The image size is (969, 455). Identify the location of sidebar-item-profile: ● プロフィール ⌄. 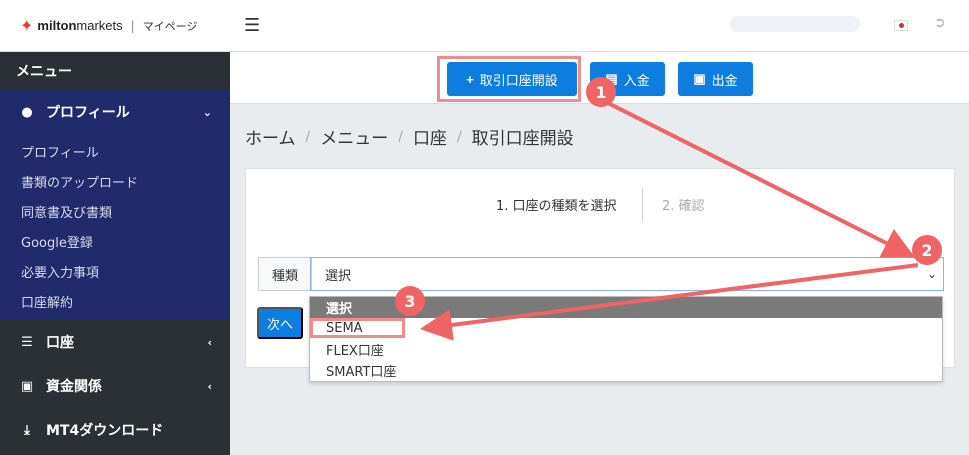
(115, 112).